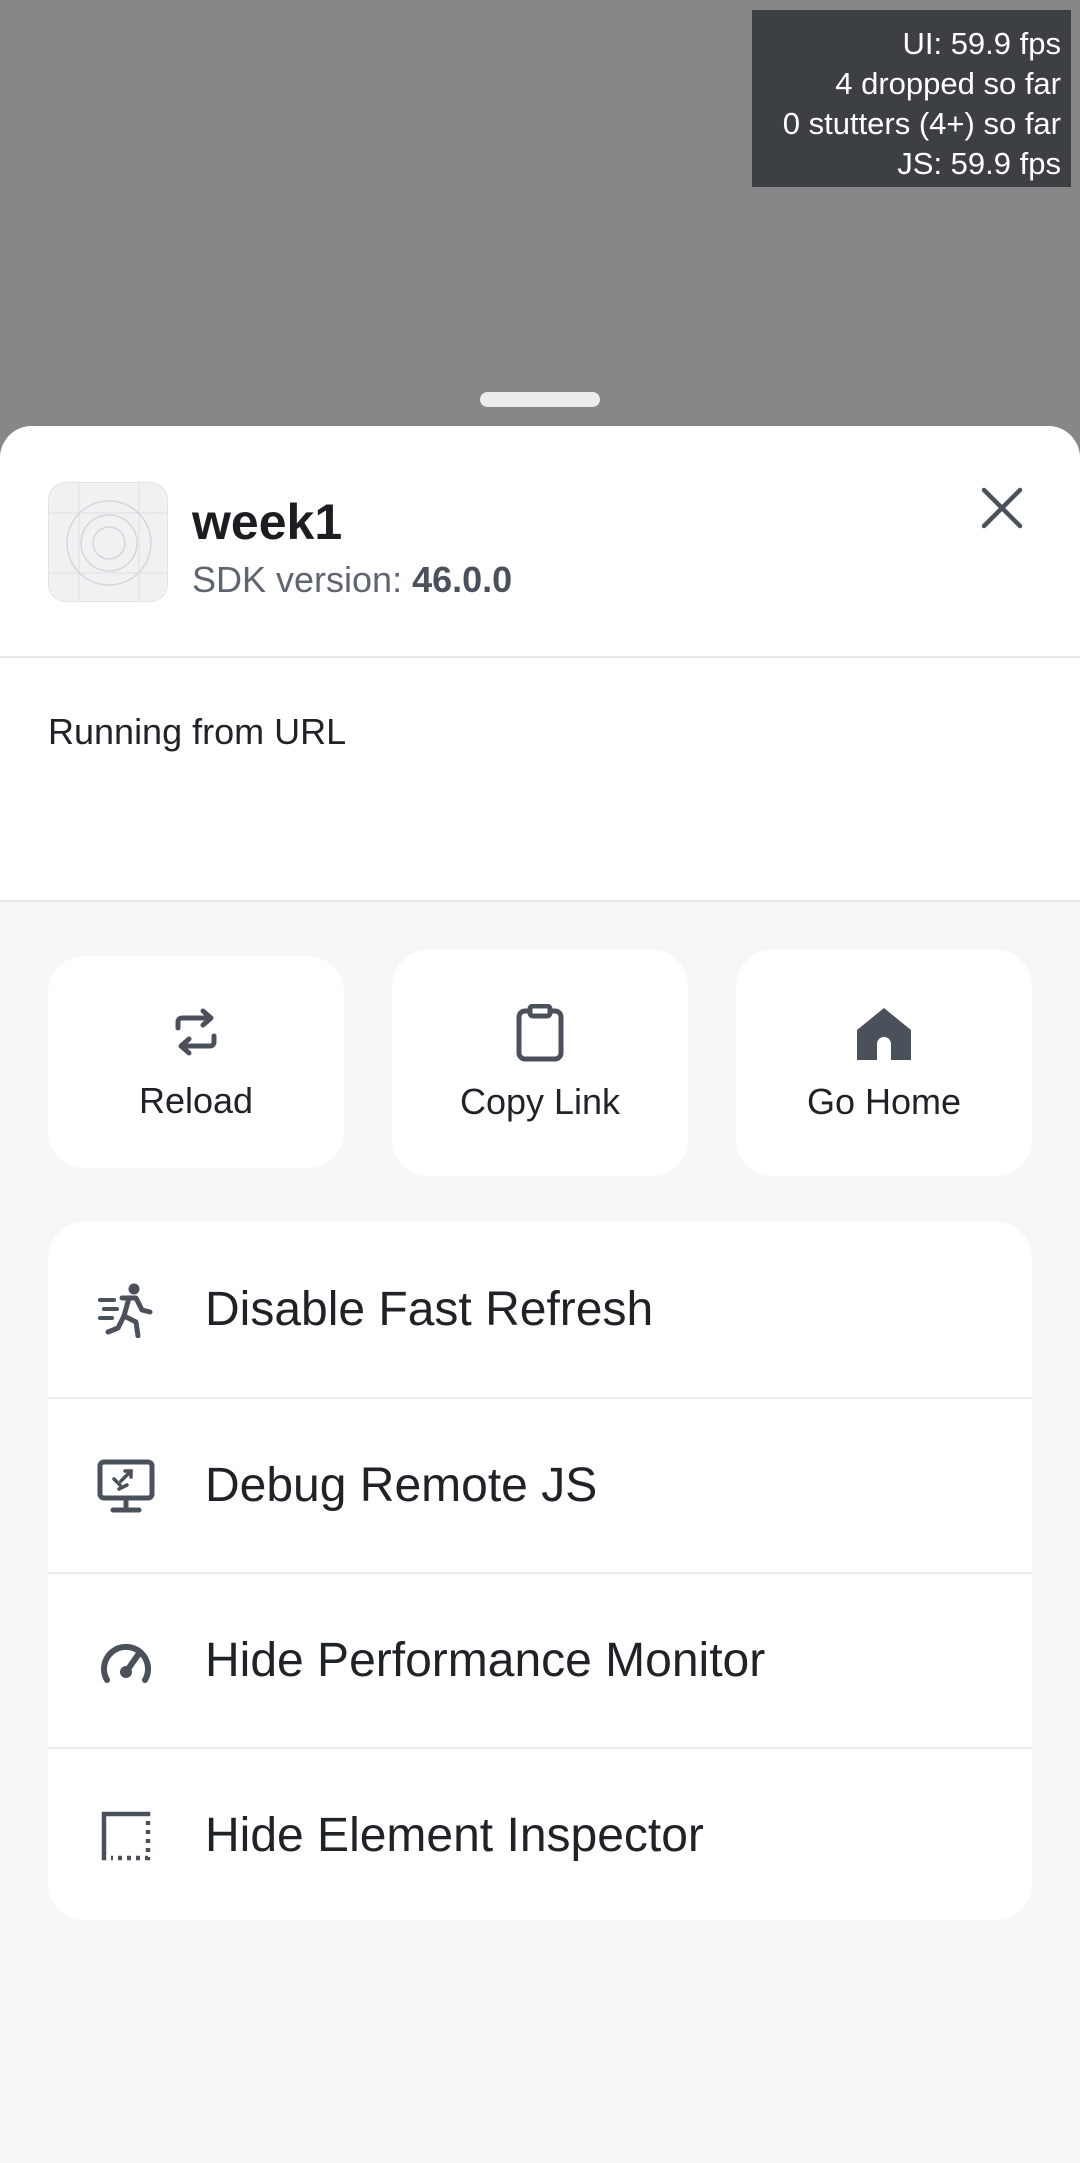 Image resolution: width=1080 pixels, height=2163 pixels. I want to click on running-person-icon, so click(125, 1310).